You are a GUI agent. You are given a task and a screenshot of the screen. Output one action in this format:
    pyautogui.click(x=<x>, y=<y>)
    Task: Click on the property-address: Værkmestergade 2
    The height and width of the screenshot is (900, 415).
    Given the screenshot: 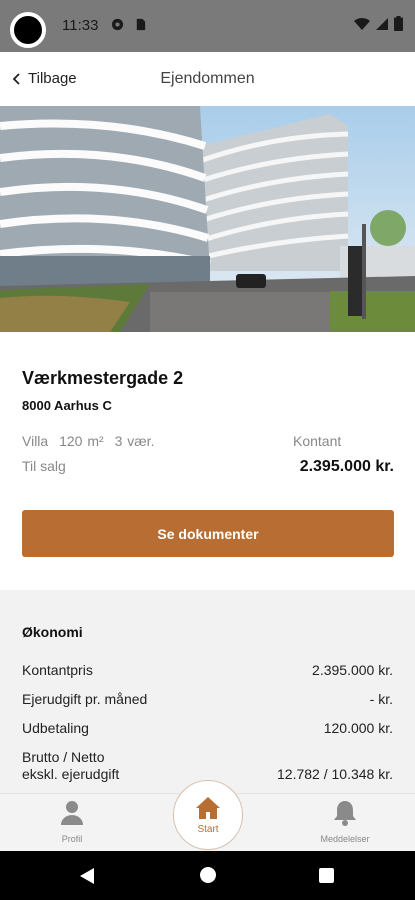 What is the action you would take?
    pyautogui.click(x=103, y=378)
    